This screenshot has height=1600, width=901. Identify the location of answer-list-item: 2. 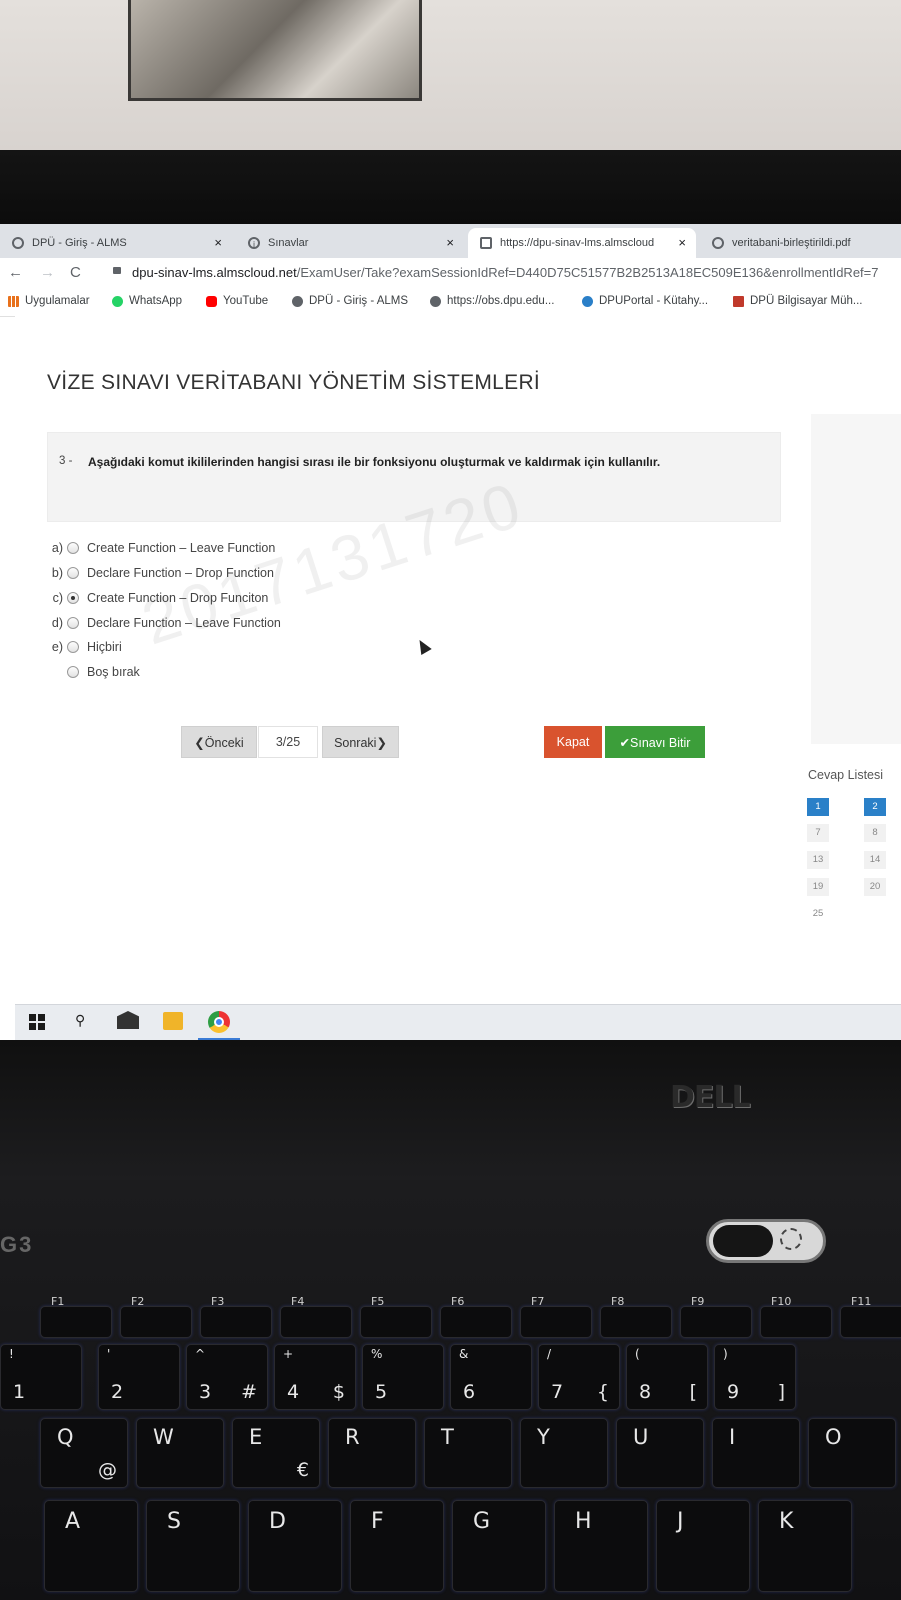
(875, 807).